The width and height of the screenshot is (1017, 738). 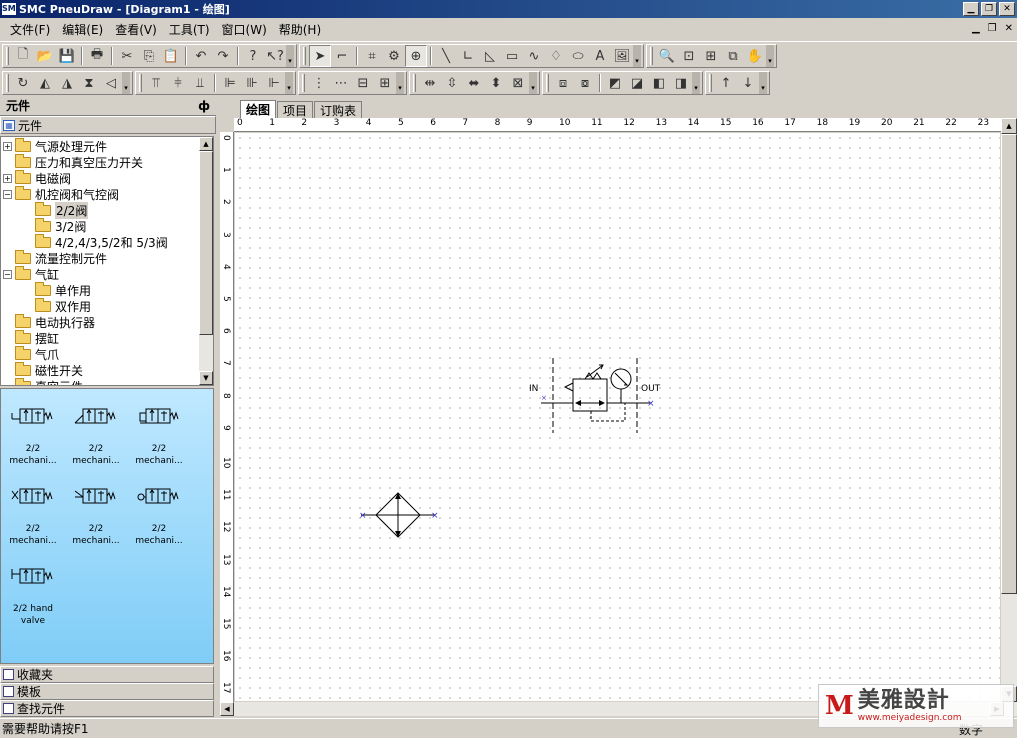 I want to click on tree-item: 双作用, so click(x=63, y=305).